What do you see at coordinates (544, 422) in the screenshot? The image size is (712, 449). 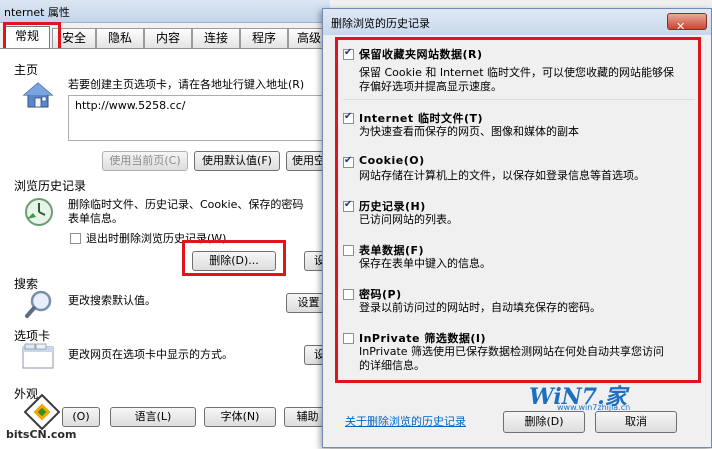 I see `confirm-delete-button: 删除(D)` at bounding box center [544, 422].